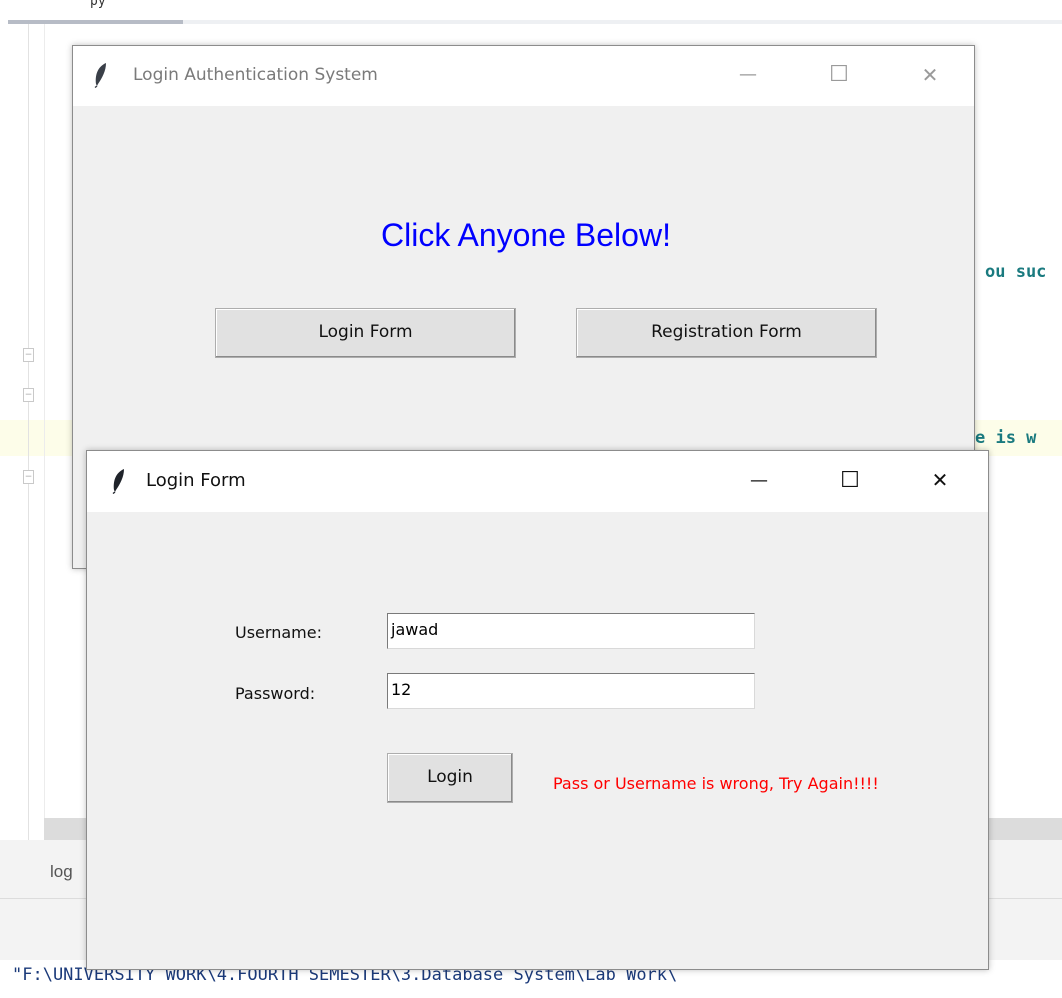 This screenshot has height=998, width=1062. I want to click on ide-active-tab-indicator, so click(95, 22).